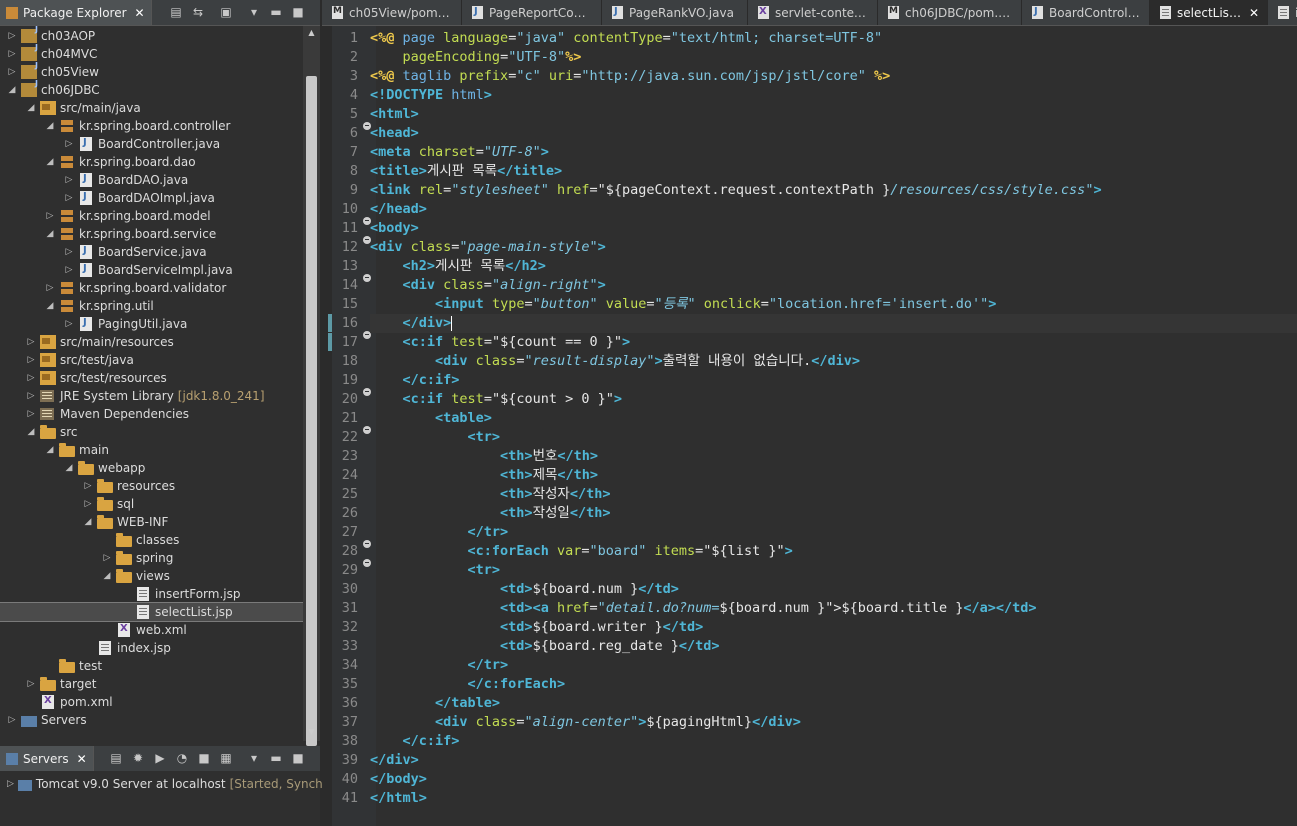 This screenshot has width=1297, height=826. What do you see at coordinates (675, 12) in the screenshot?
I see `editor-tab: PageRankVO.java` at bounding box center [675, 12].